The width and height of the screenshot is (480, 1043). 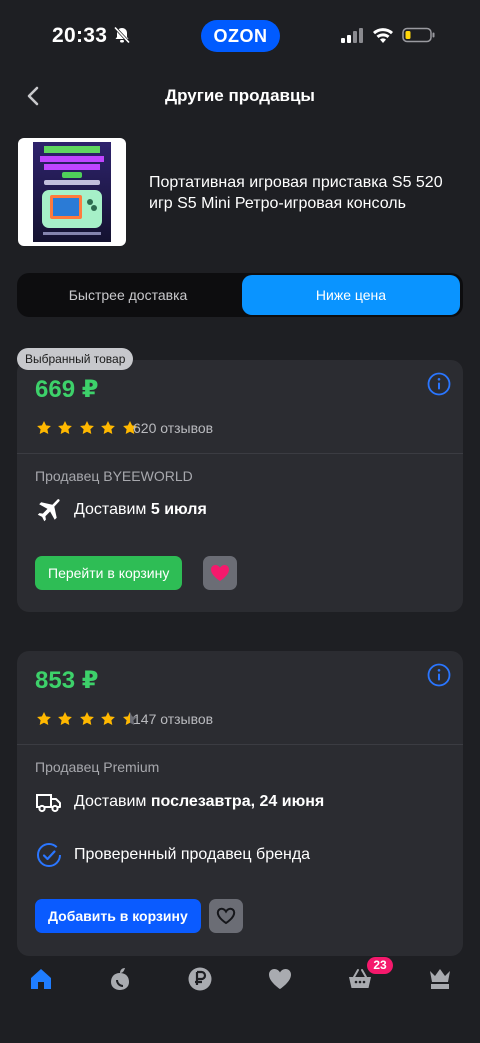 I want to click on sort-toggle: Быстрее доставка Ниже цена, so click(x=240, y=295).